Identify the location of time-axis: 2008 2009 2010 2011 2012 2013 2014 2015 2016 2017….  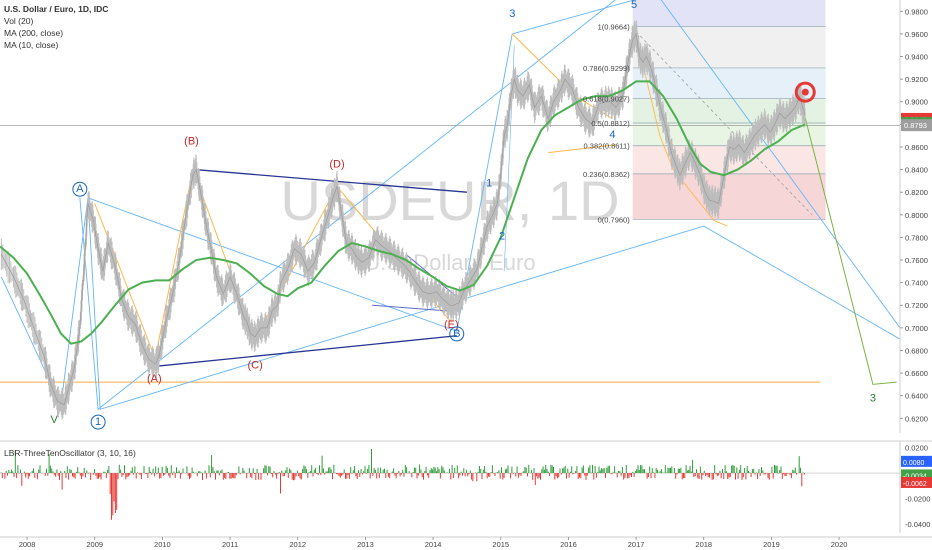
(466, 542).